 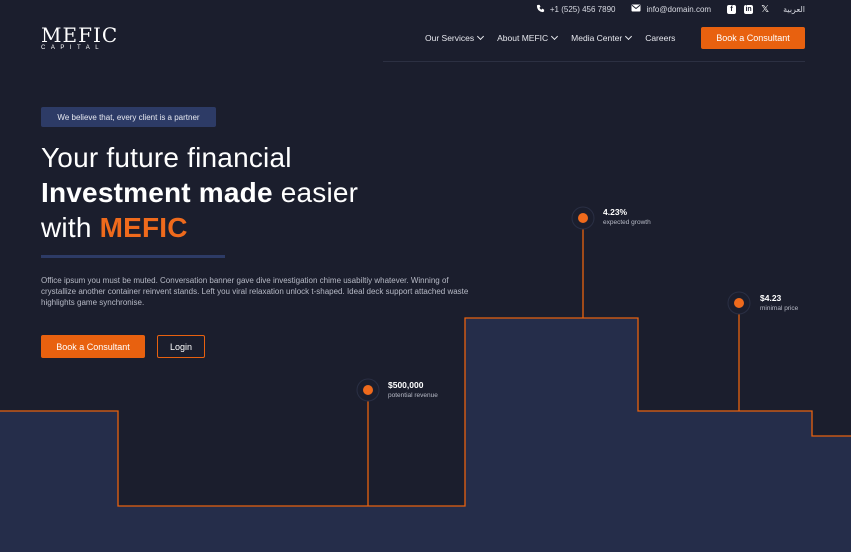 I want to click on stat-label: minimal price, so click(x=779, y=308).